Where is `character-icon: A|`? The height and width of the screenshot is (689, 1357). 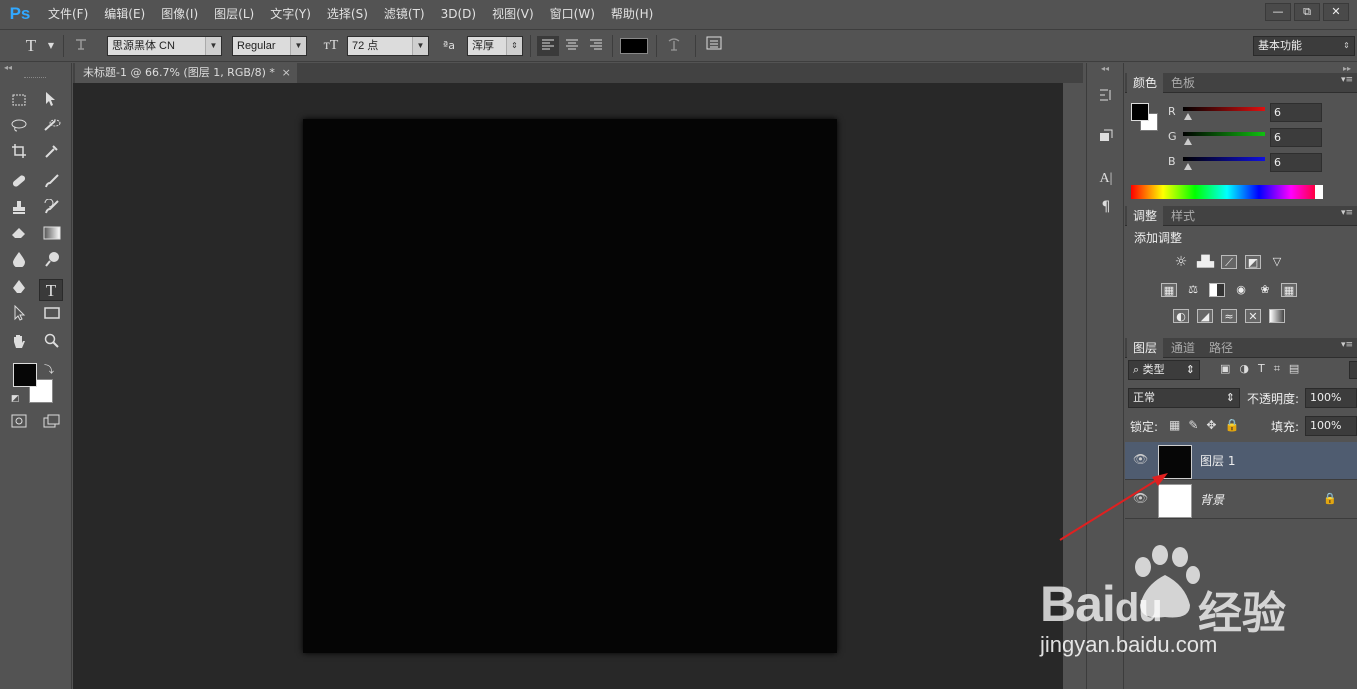
character-icon: A| is located at coordinates (1106, 179).